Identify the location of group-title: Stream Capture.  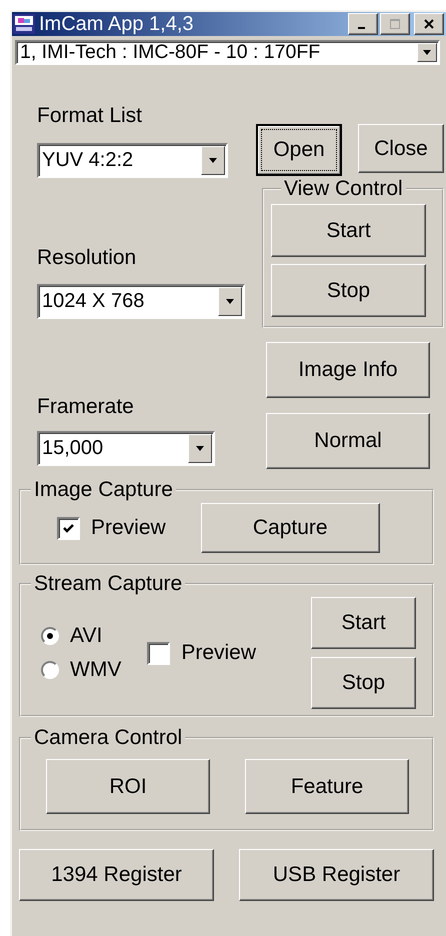
(108, 584).